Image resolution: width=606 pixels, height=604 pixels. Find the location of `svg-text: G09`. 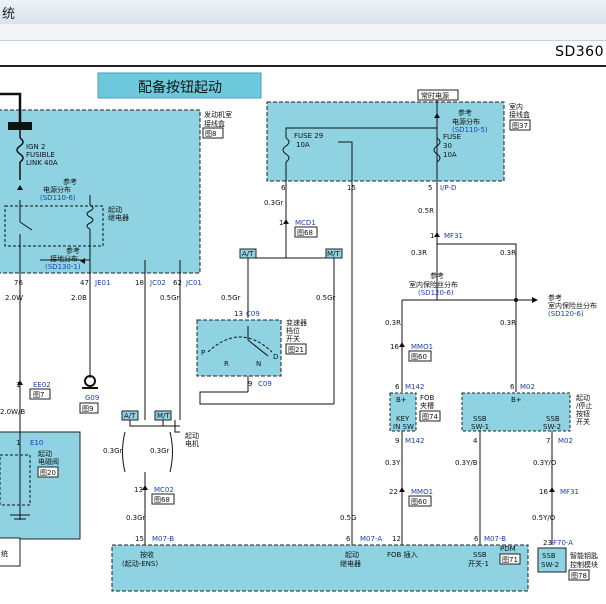

svg-text: G09 is located at coordinates (92, 398).